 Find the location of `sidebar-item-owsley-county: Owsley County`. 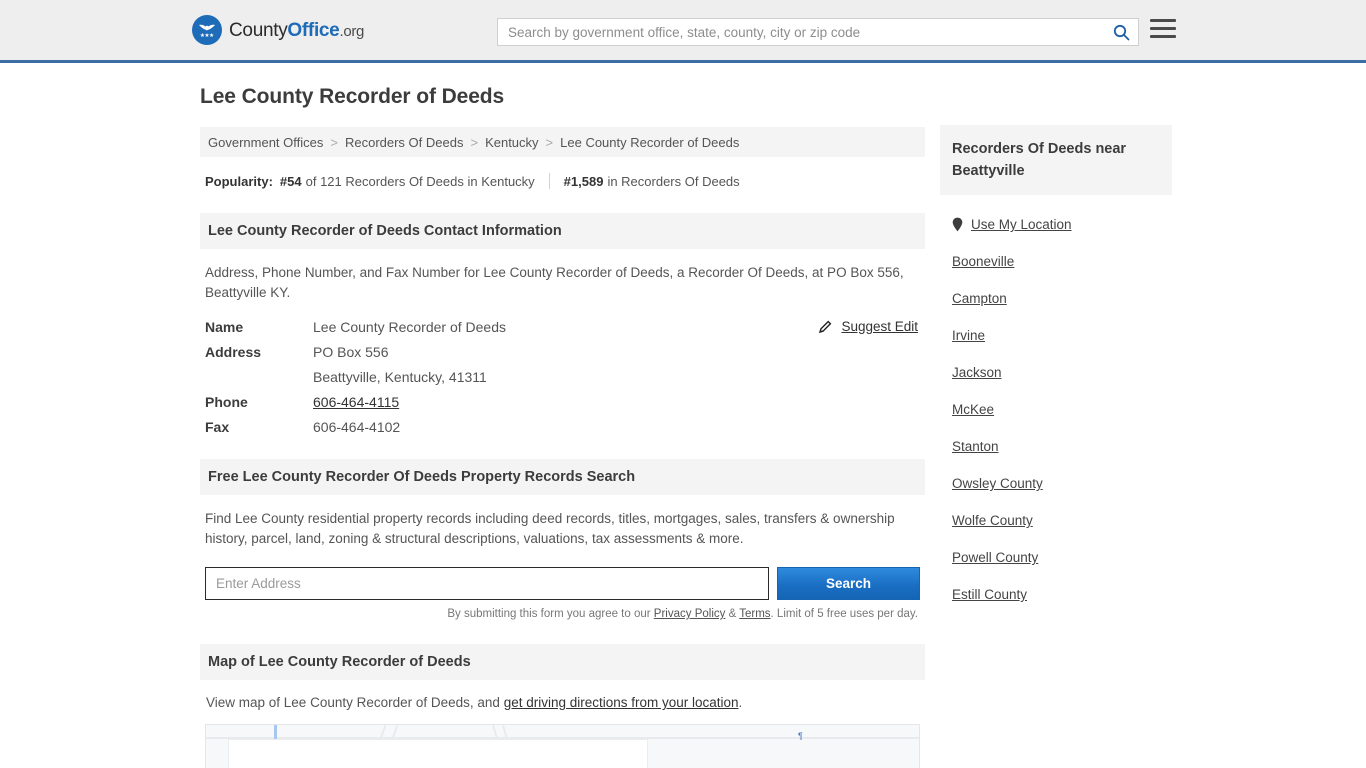

sidebar-item-owsley-county: Owsley County is located at coordinates (1056, 483).